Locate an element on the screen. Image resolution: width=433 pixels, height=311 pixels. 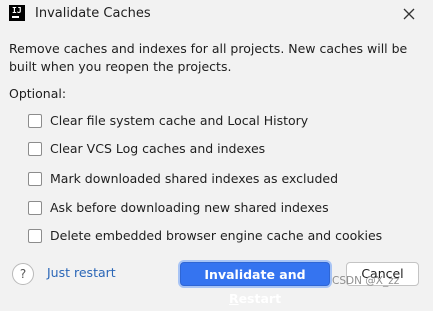
invalidate-and-restart-button: Invalidate and Restart is located at coordinates (255, 284).